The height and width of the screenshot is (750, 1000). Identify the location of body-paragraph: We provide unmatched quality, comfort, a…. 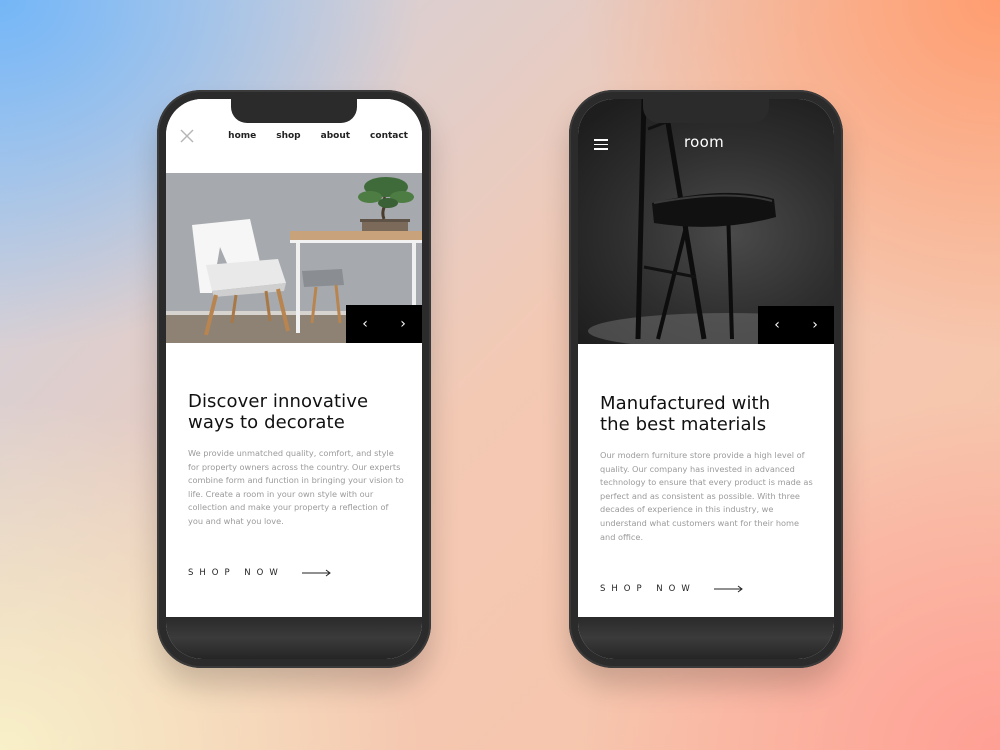
(296, 487).